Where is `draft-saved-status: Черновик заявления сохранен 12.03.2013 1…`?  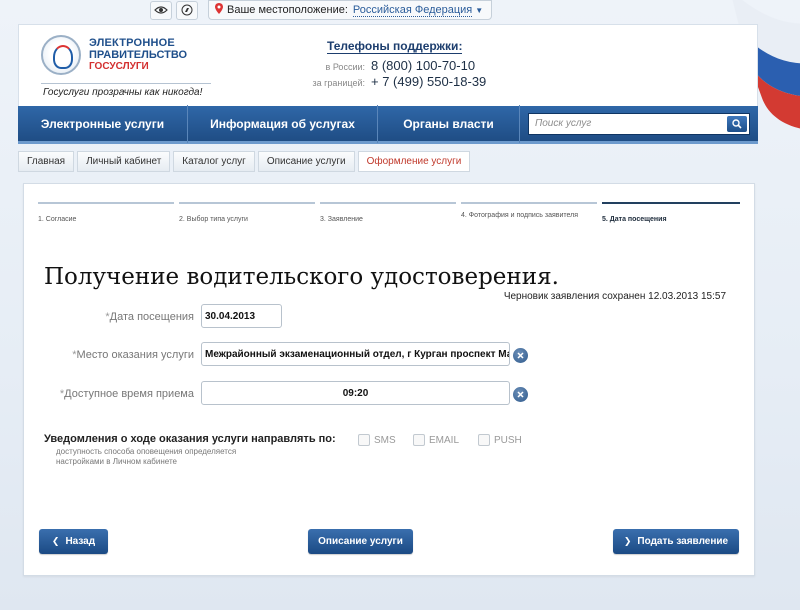
draft-saved-status: Черновик заявления сохранен 12.03.2013 1… is located at coordinates (614, 296).